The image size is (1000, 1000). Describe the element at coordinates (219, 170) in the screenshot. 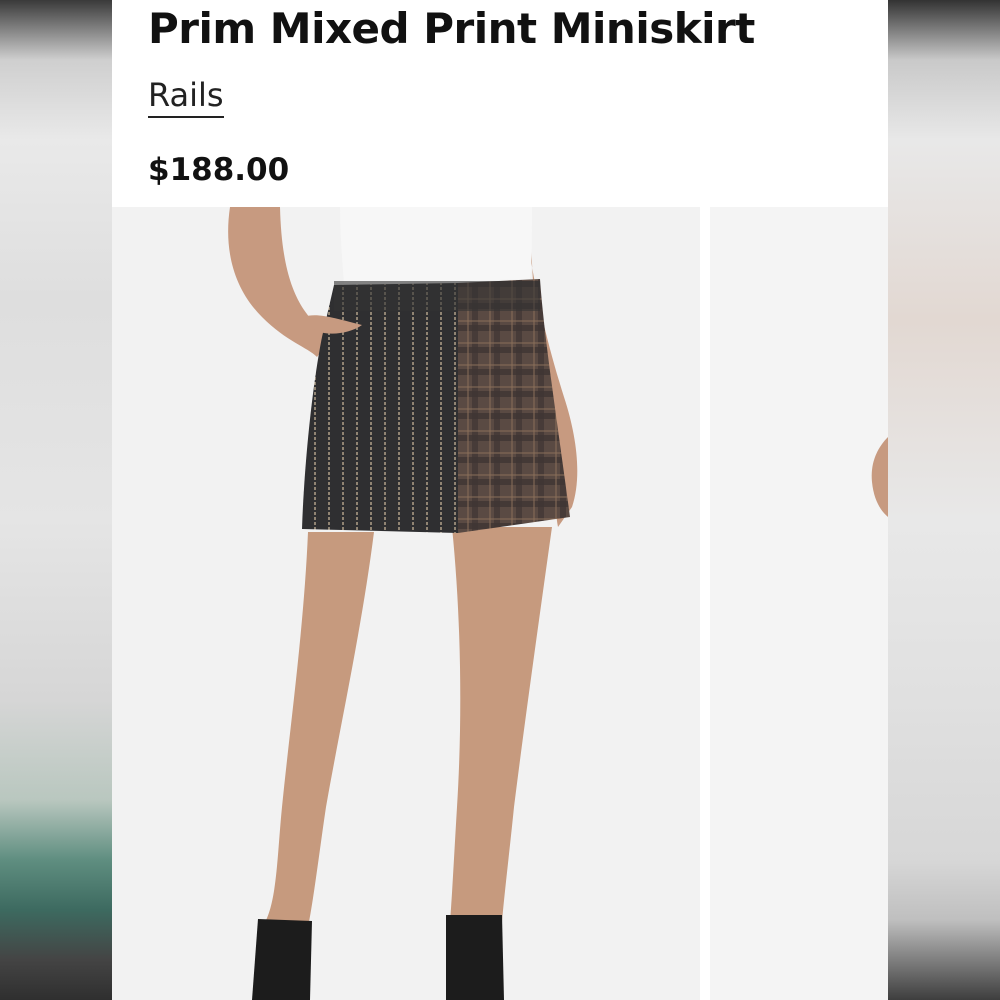

I see `product-price: $188.00` at that location.